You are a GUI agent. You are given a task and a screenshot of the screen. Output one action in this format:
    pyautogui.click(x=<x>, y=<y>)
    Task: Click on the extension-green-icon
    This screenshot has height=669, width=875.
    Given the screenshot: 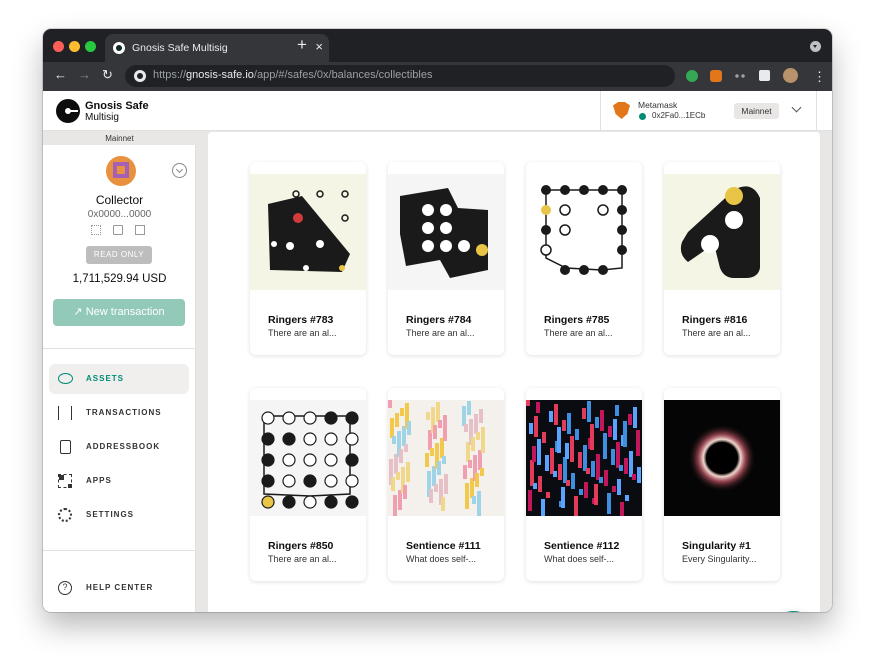 What is the action you would take?
    pyautogui.click(x=692, y=76)
    